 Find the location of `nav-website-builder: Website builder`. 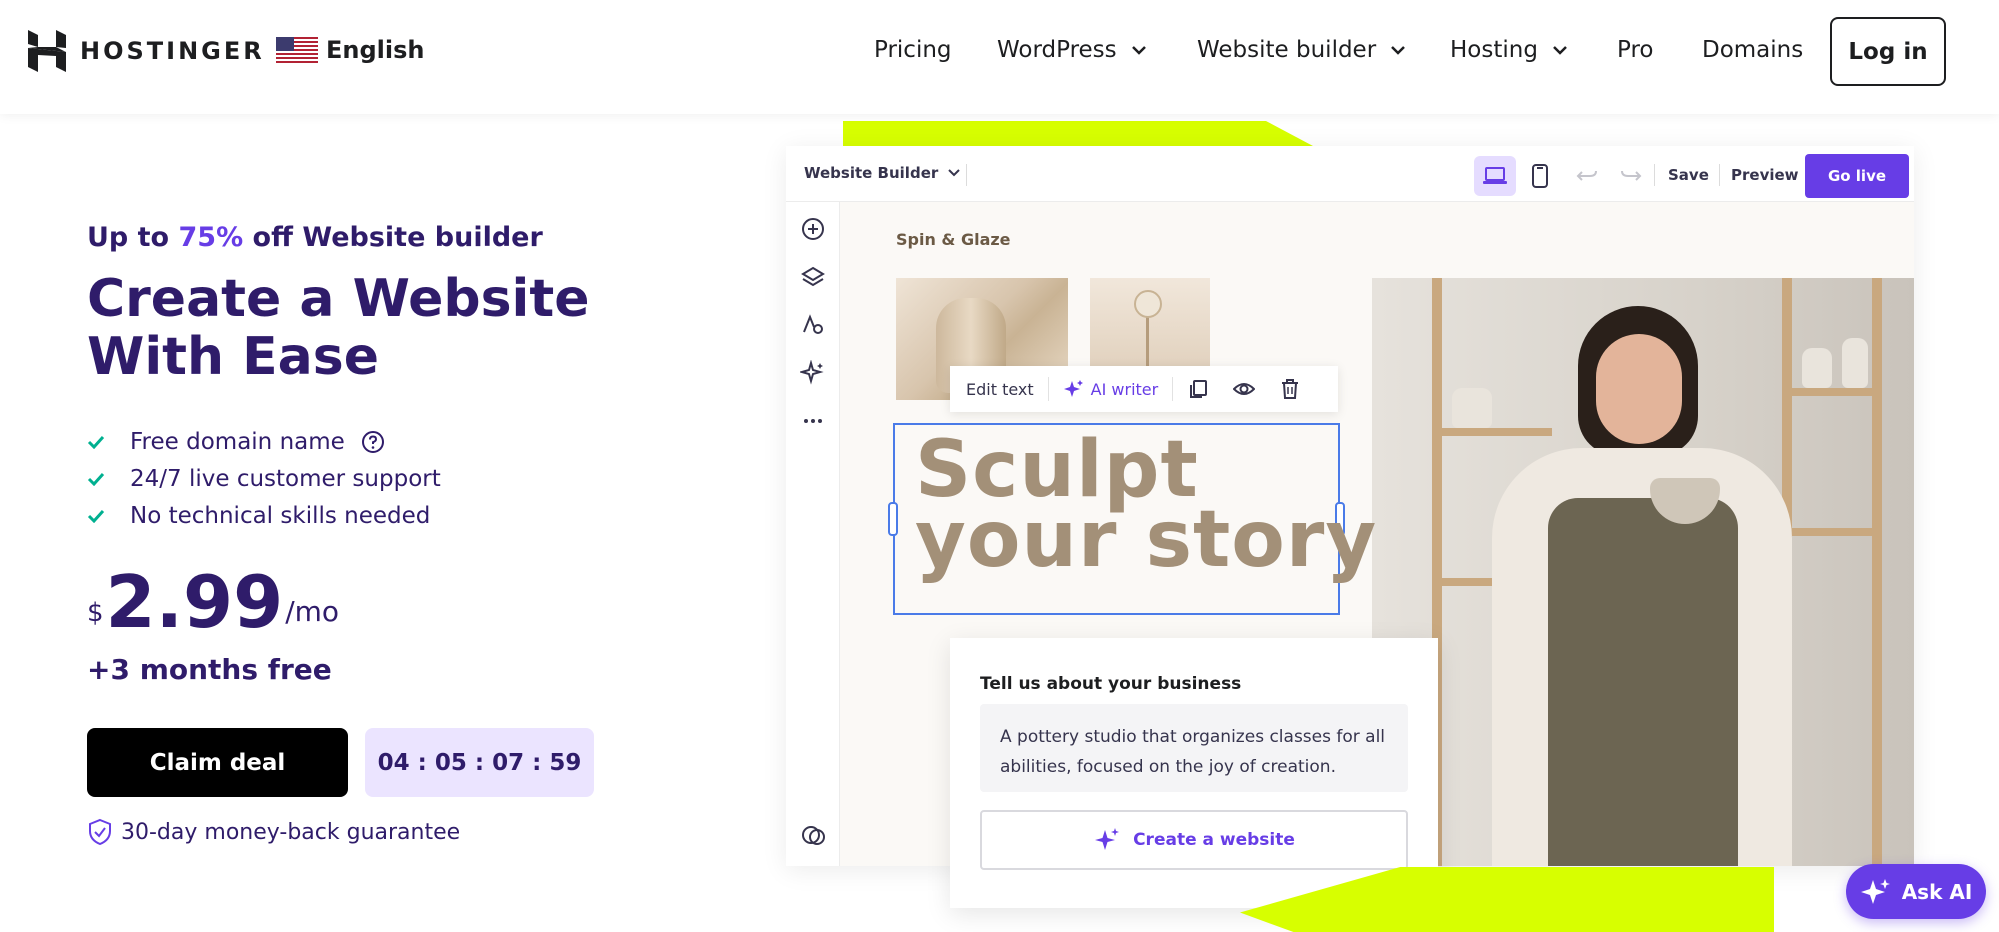

nav-website-builder: Website builder is located at coordinates (1301, 50).